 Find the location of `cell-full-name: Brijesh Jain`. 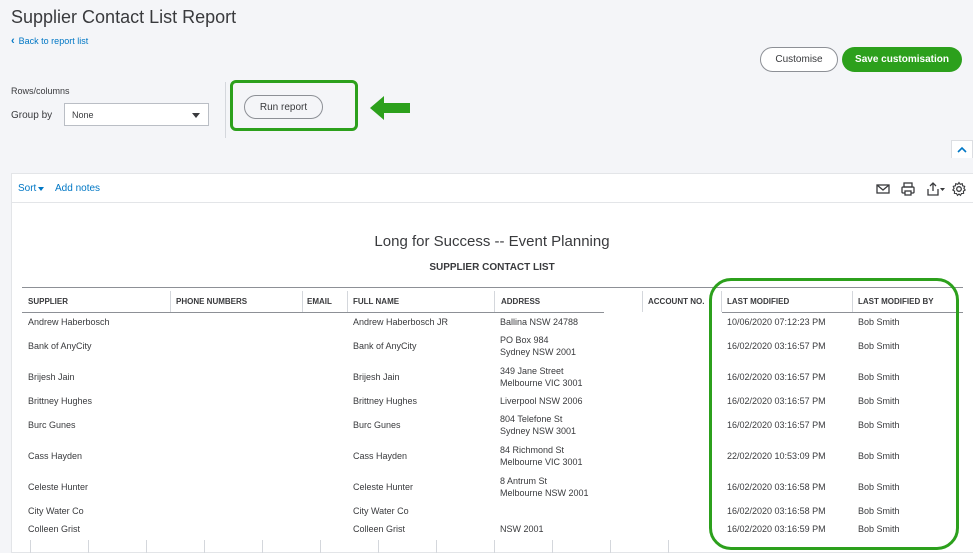

cell-full-name: Brijesh Jain is located at coordinates (376, 377).